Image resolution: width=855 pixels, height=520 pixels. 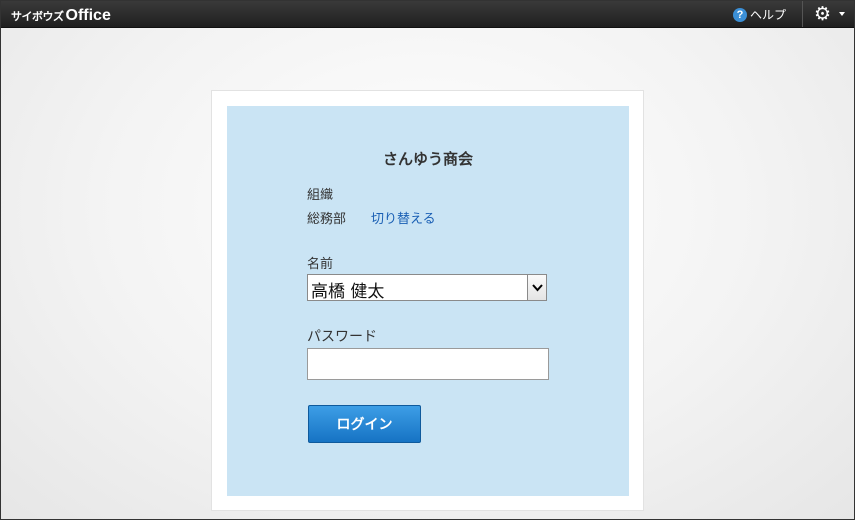 What do you see at coordinates (342, 337) in the screenshot?
I see `password-label: パスワード` at bounding box center [342, 337].